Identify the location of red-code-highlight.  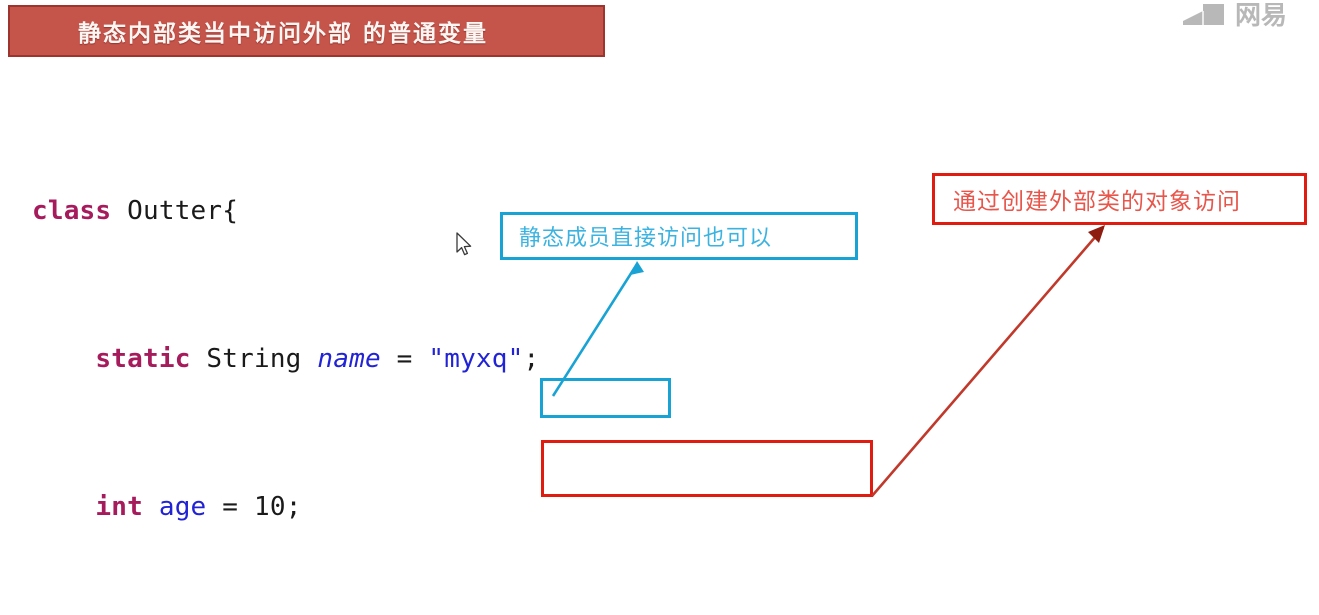
(707, 468).